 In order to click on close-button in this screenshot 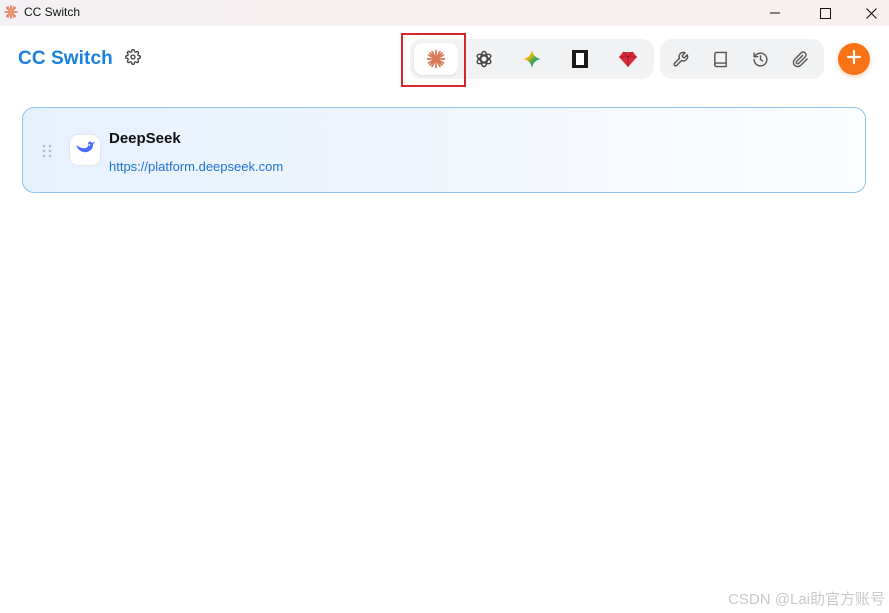, I will do `click(868, 13)`.